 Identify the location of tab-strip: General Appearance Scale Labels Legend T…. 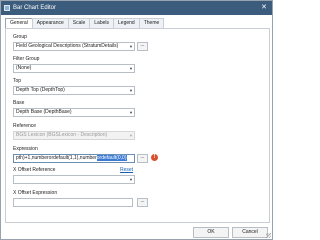
(85, 23).